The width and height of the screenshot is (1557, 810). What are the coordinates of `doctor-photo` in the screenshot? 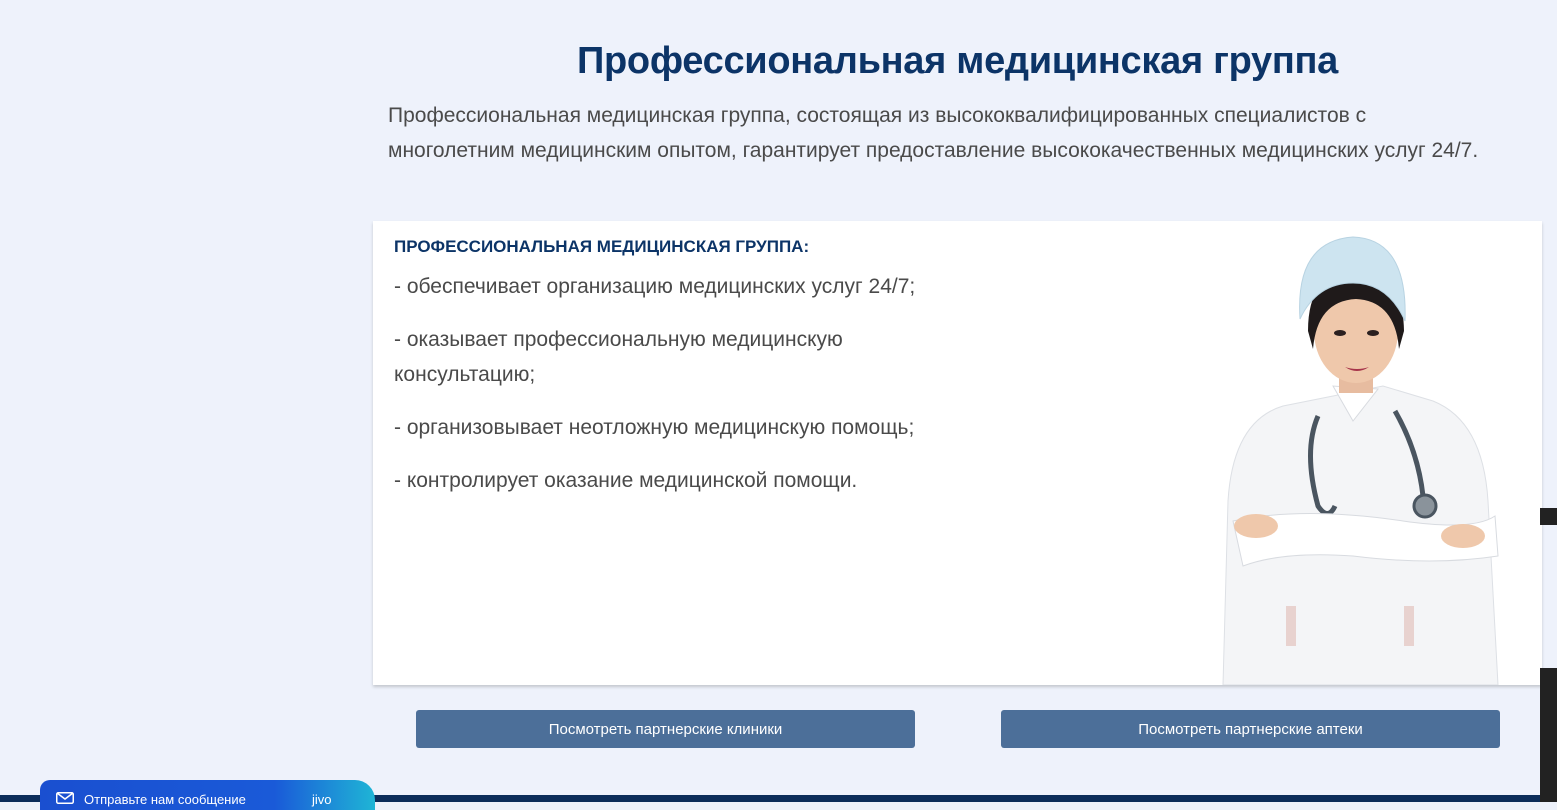 It's located at (1360, 460).